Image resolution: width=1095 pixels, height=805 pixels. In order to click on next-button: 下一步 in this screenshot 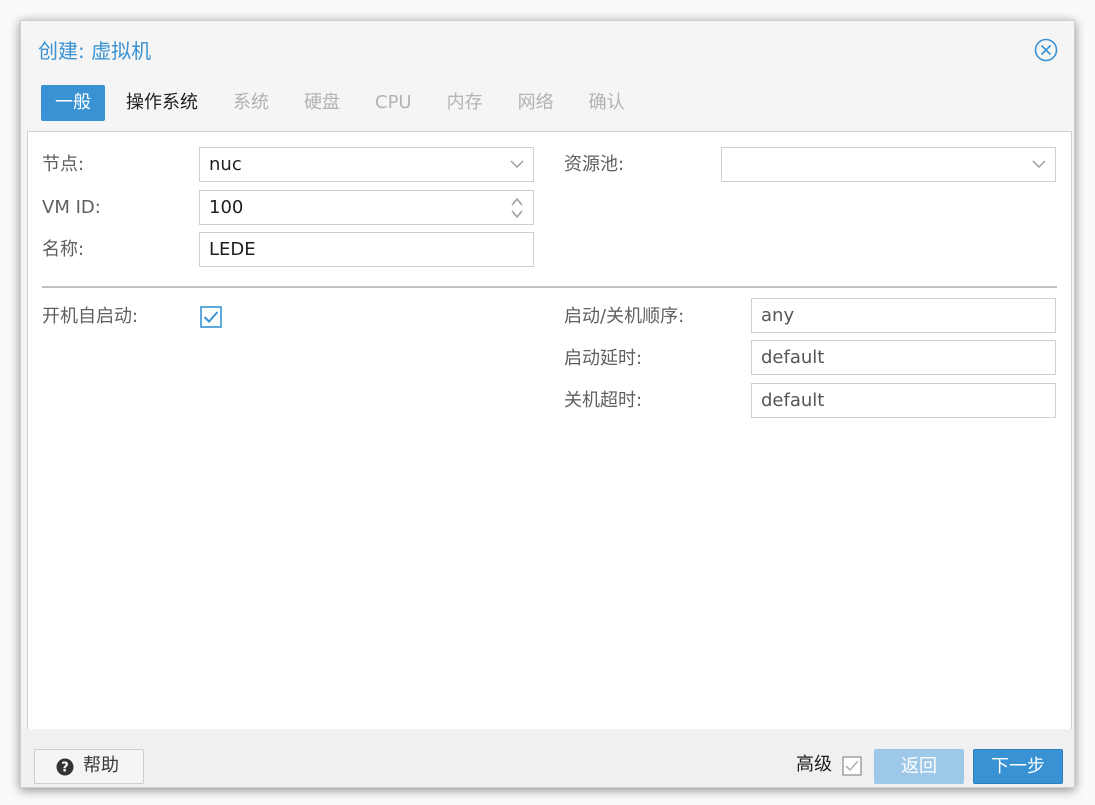, I will do `click(1018, 766)`.